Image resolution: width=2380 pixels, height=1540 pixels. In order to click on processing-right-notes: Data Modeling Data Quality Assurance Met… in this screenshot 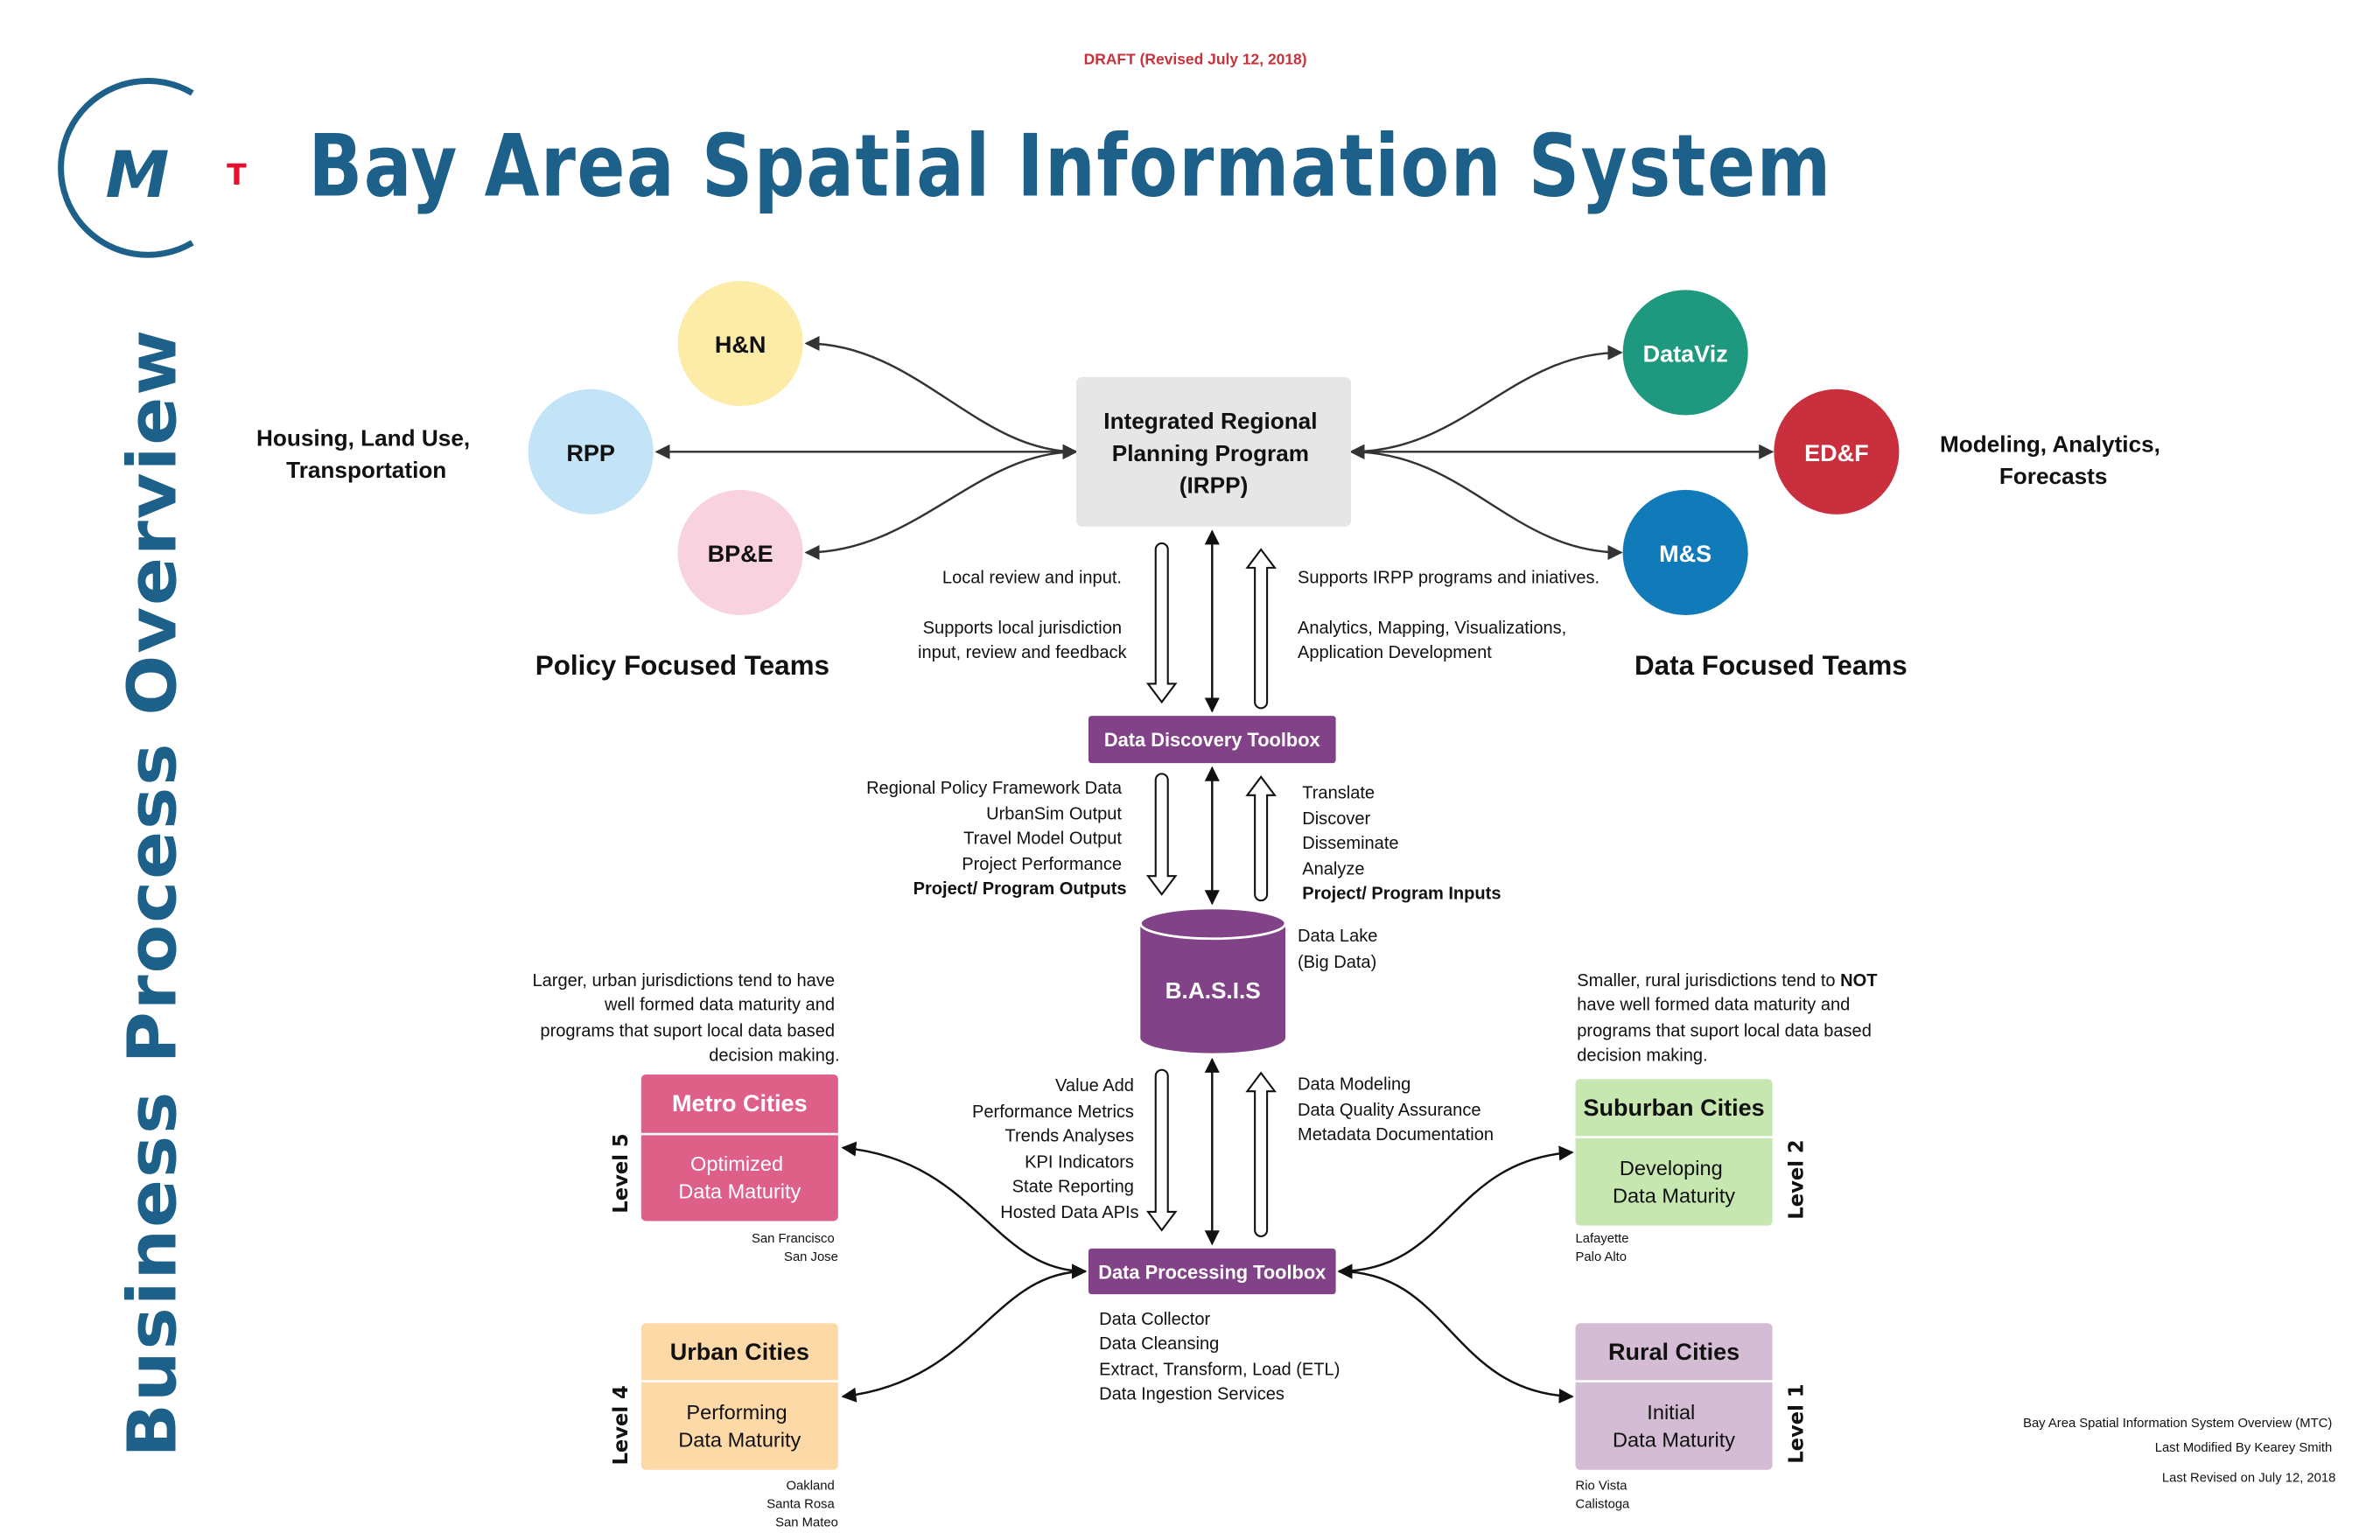, I will do `click(1396, 1109)`.